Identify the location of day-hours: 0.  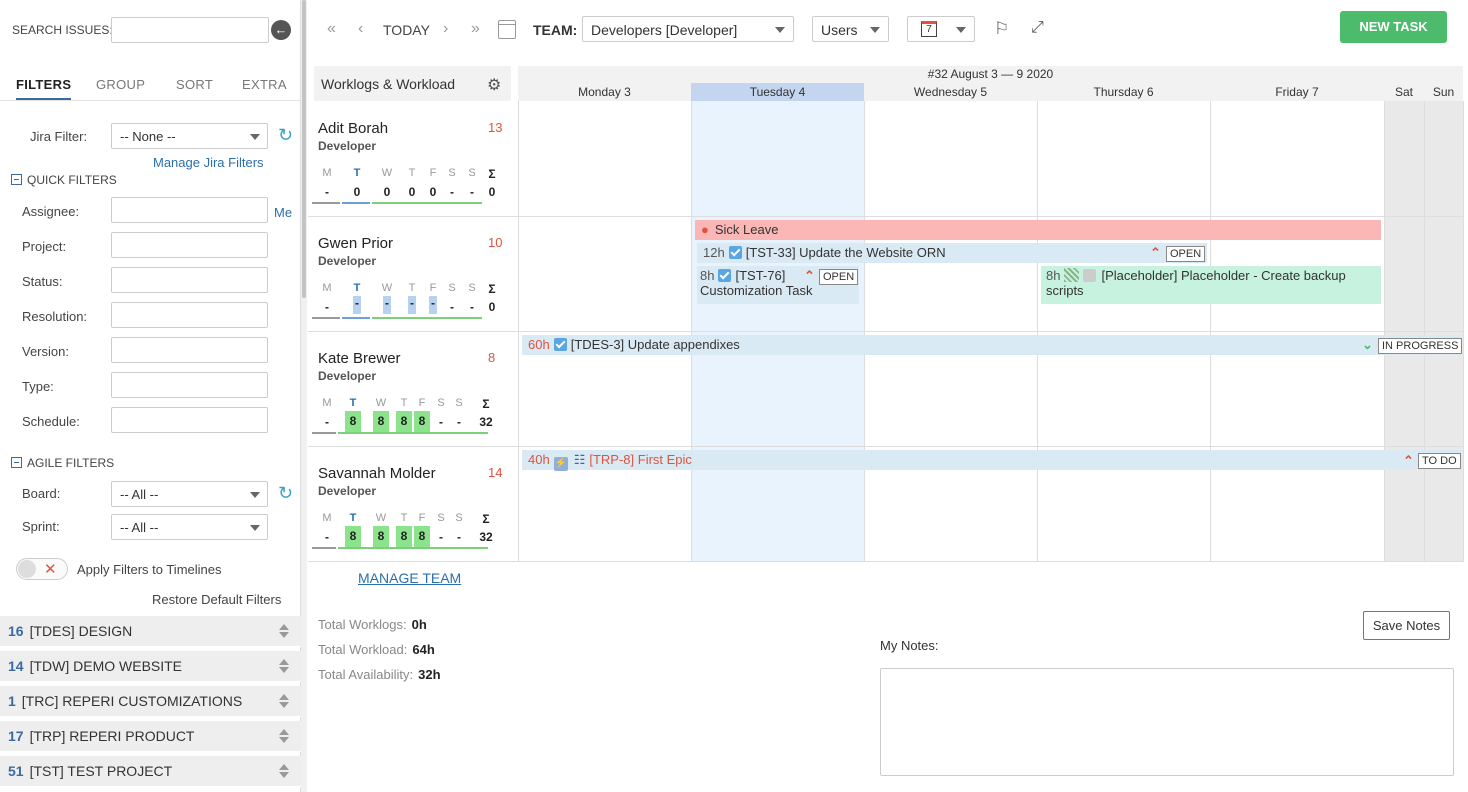
(387, 192).